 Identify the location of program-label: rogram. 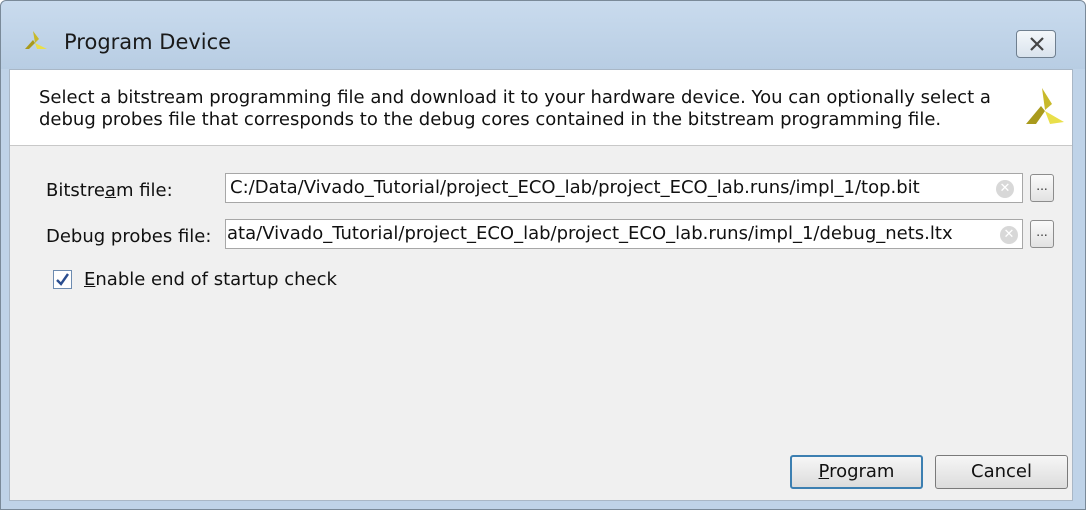
(862, 471).